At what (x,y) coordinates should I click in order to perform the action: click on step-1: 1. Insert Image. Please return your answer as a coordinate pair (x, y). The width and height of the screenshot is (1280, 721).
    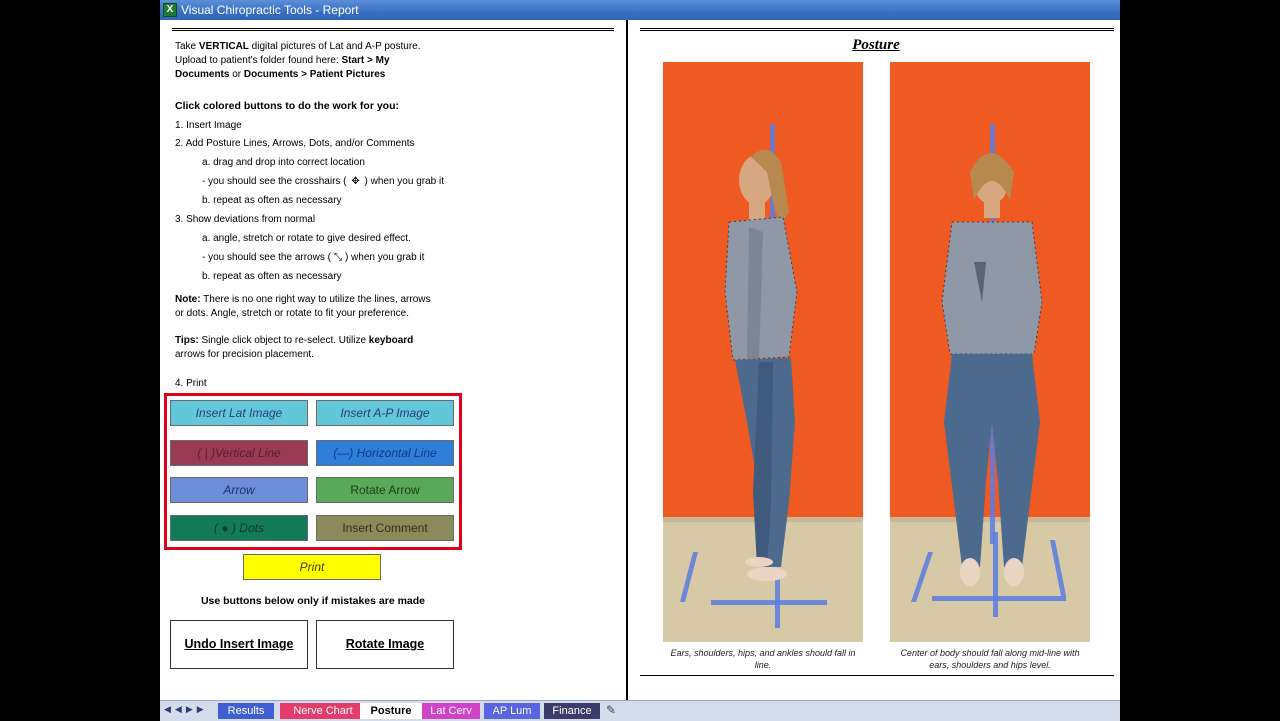
    Looking at the image, I should click on (208, 125).